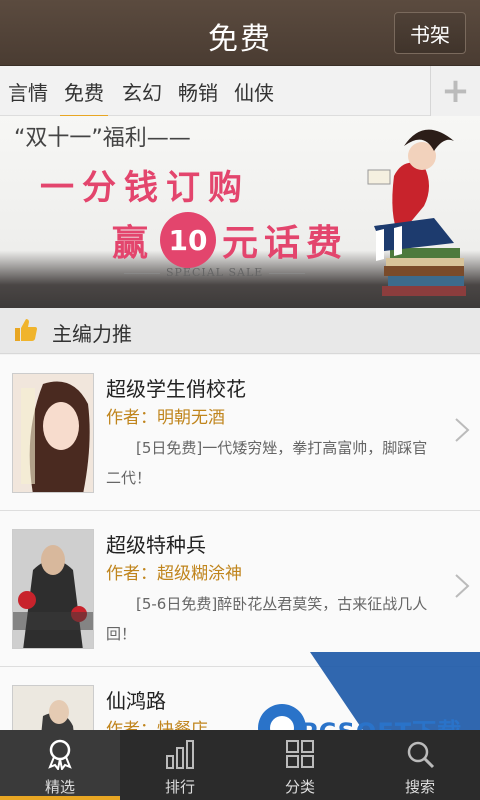 The image size is (480, 800). What do you see at coordinates (156, 545) in the screenshot?
I see `book-title: 超级特种兵` at bounding box center [156, 545].